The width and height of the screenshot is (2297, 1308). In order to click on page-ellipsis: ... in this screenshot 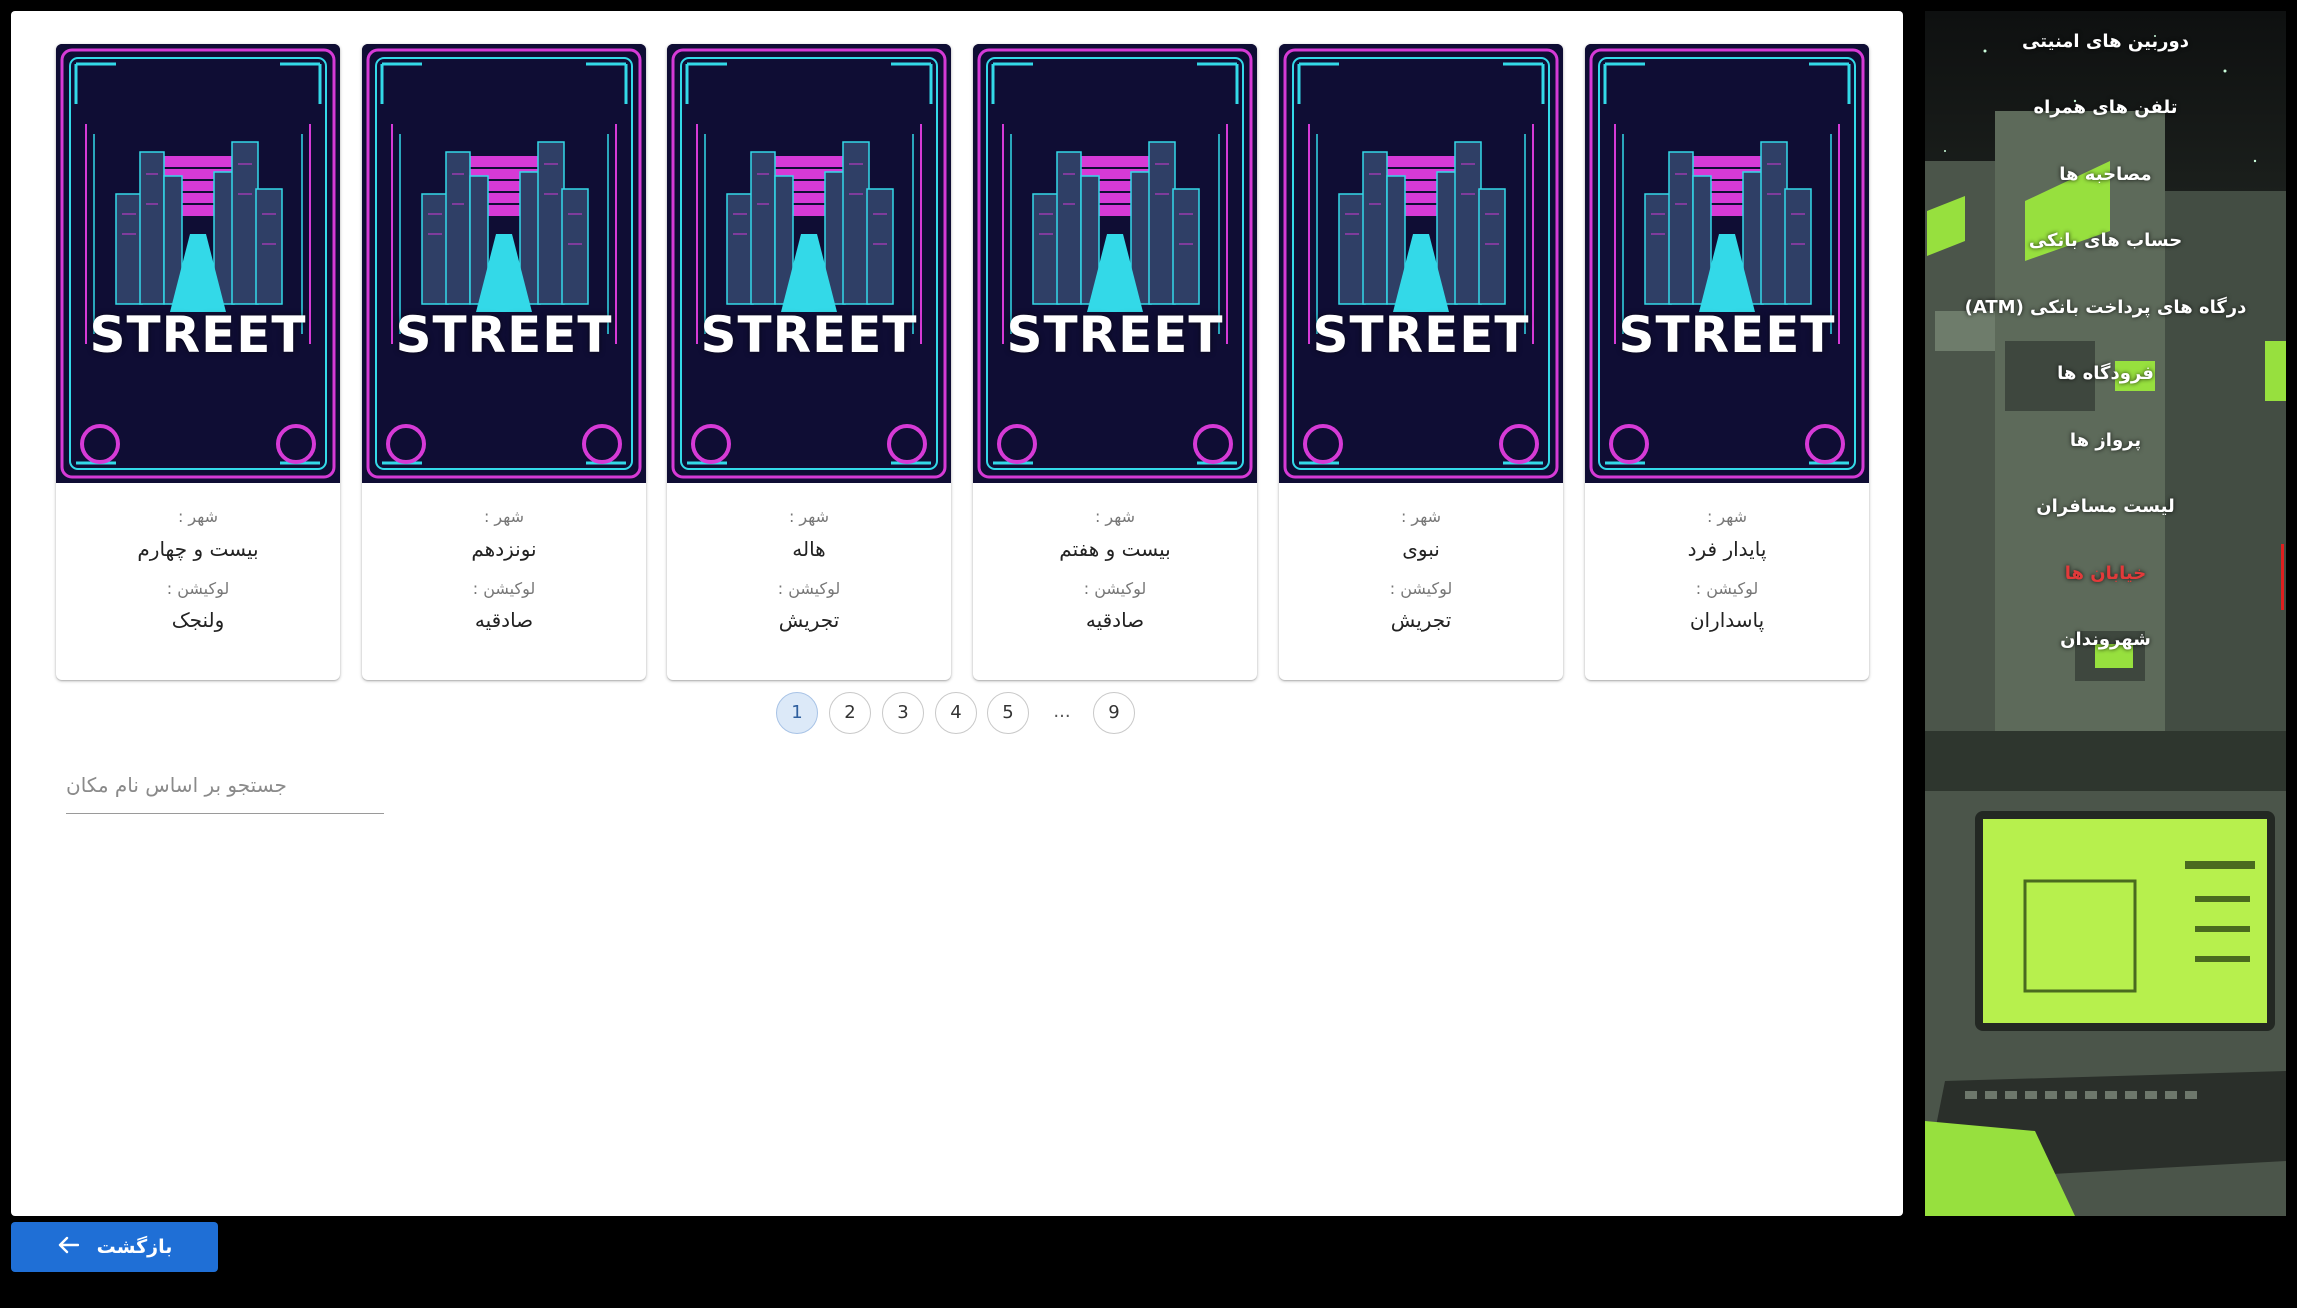, I will do `click(1062, 711)`.